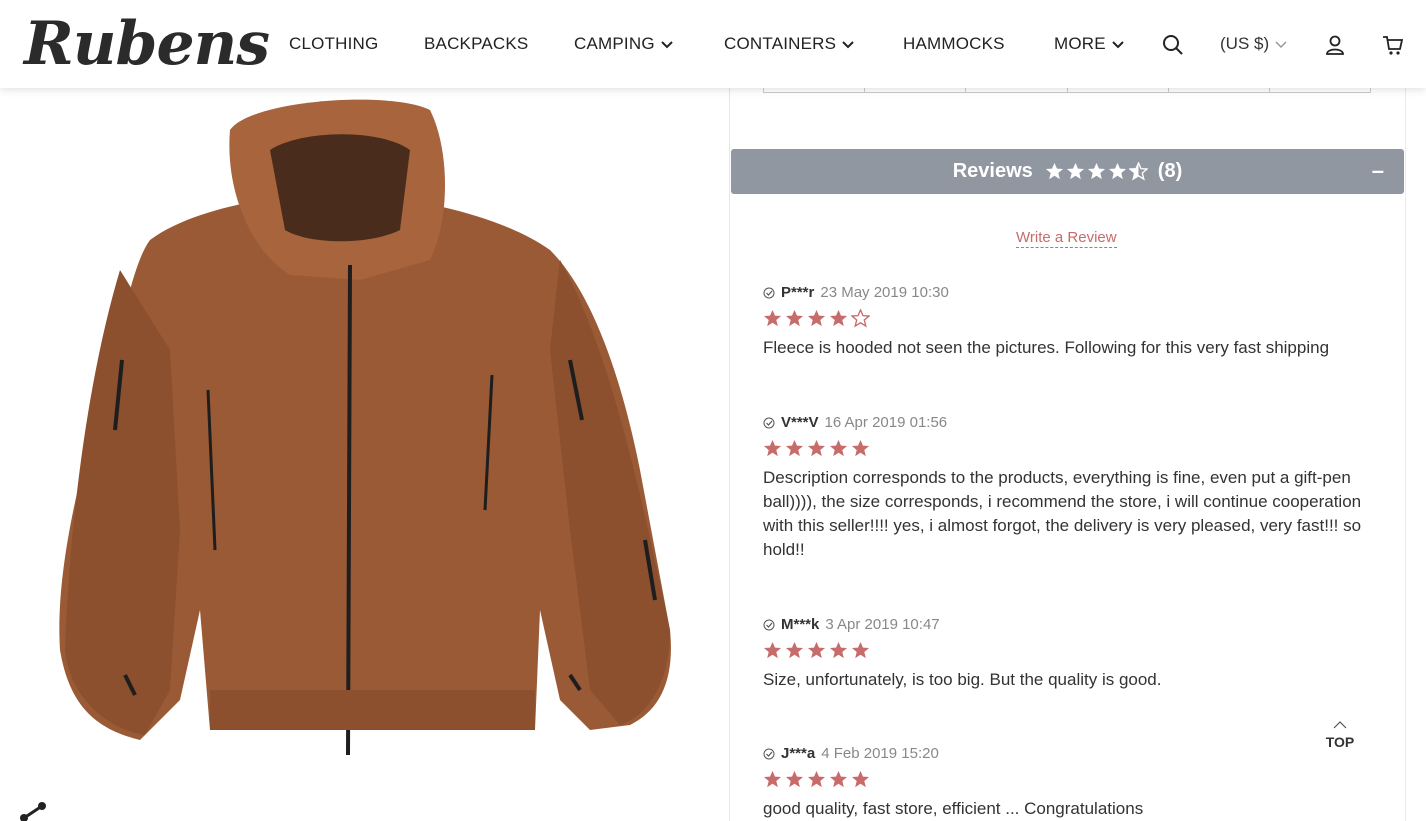 Image resolution: width=1426 pixels, height=821 pixels. What do you see at coordinates (882, 624) in the screenshot?
I see `review-date: 3 Apr 2019 10:47` at bounding box center [882, 624].